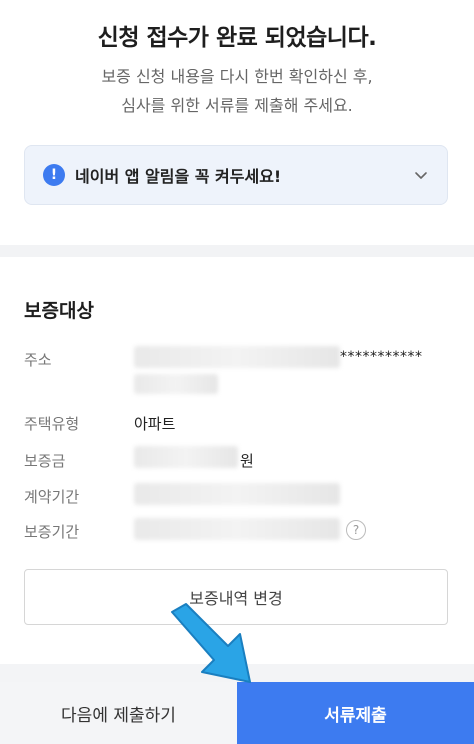  I want to click on section-title: 보증대상, so click(59, 311).